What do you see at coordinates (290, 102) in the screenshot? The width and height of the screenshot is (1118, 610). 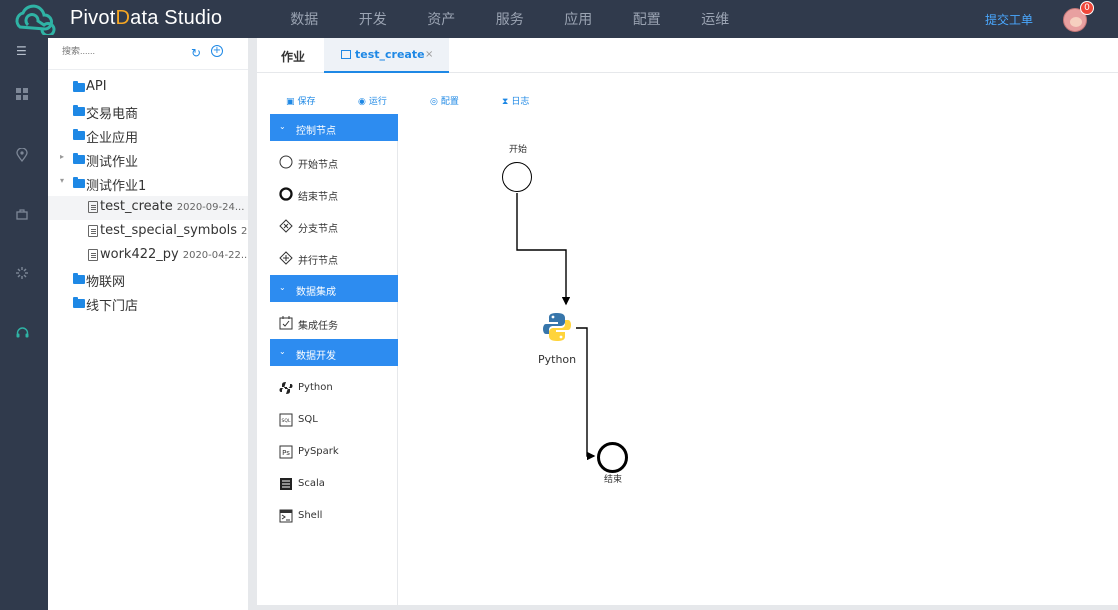 I see `save-icon: ▣` at bounding box center [290, 102].